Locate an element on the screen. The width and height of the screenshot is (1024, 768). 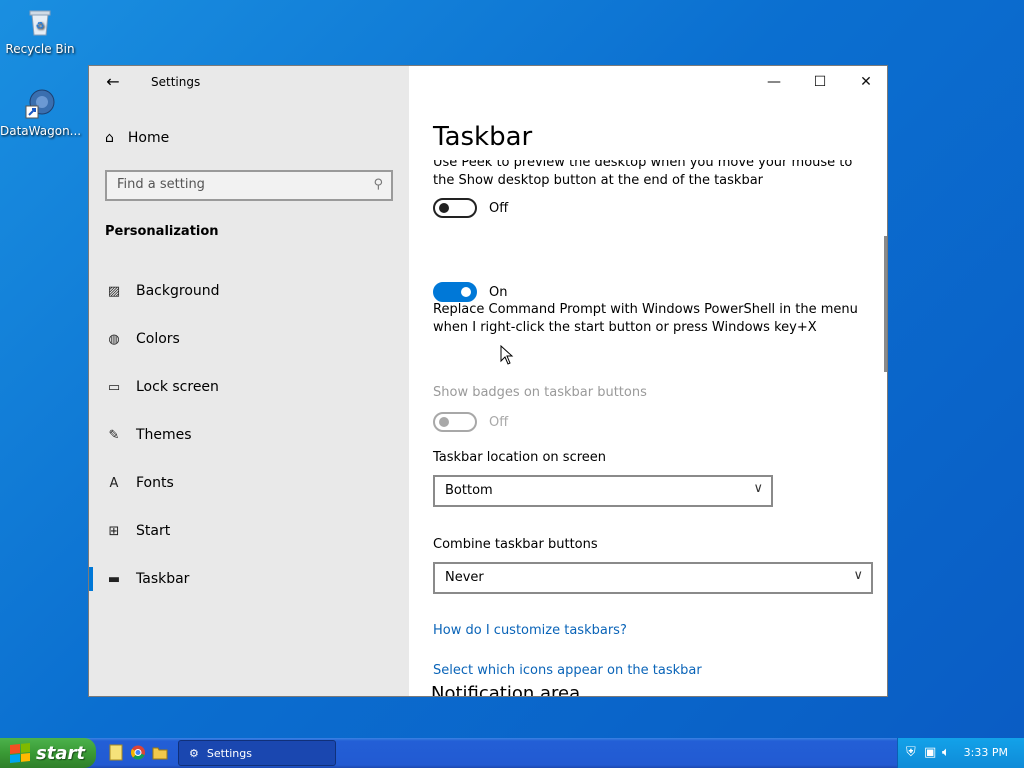
notification-icons-link: Select which icons appear on the taskbar is located at coordinates (567, 670).